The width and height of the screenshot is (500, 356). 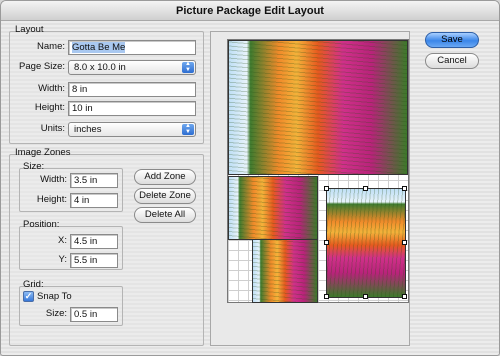 I want to click on delete-zone-button: Delete Zone, so click(x=165, y=196).